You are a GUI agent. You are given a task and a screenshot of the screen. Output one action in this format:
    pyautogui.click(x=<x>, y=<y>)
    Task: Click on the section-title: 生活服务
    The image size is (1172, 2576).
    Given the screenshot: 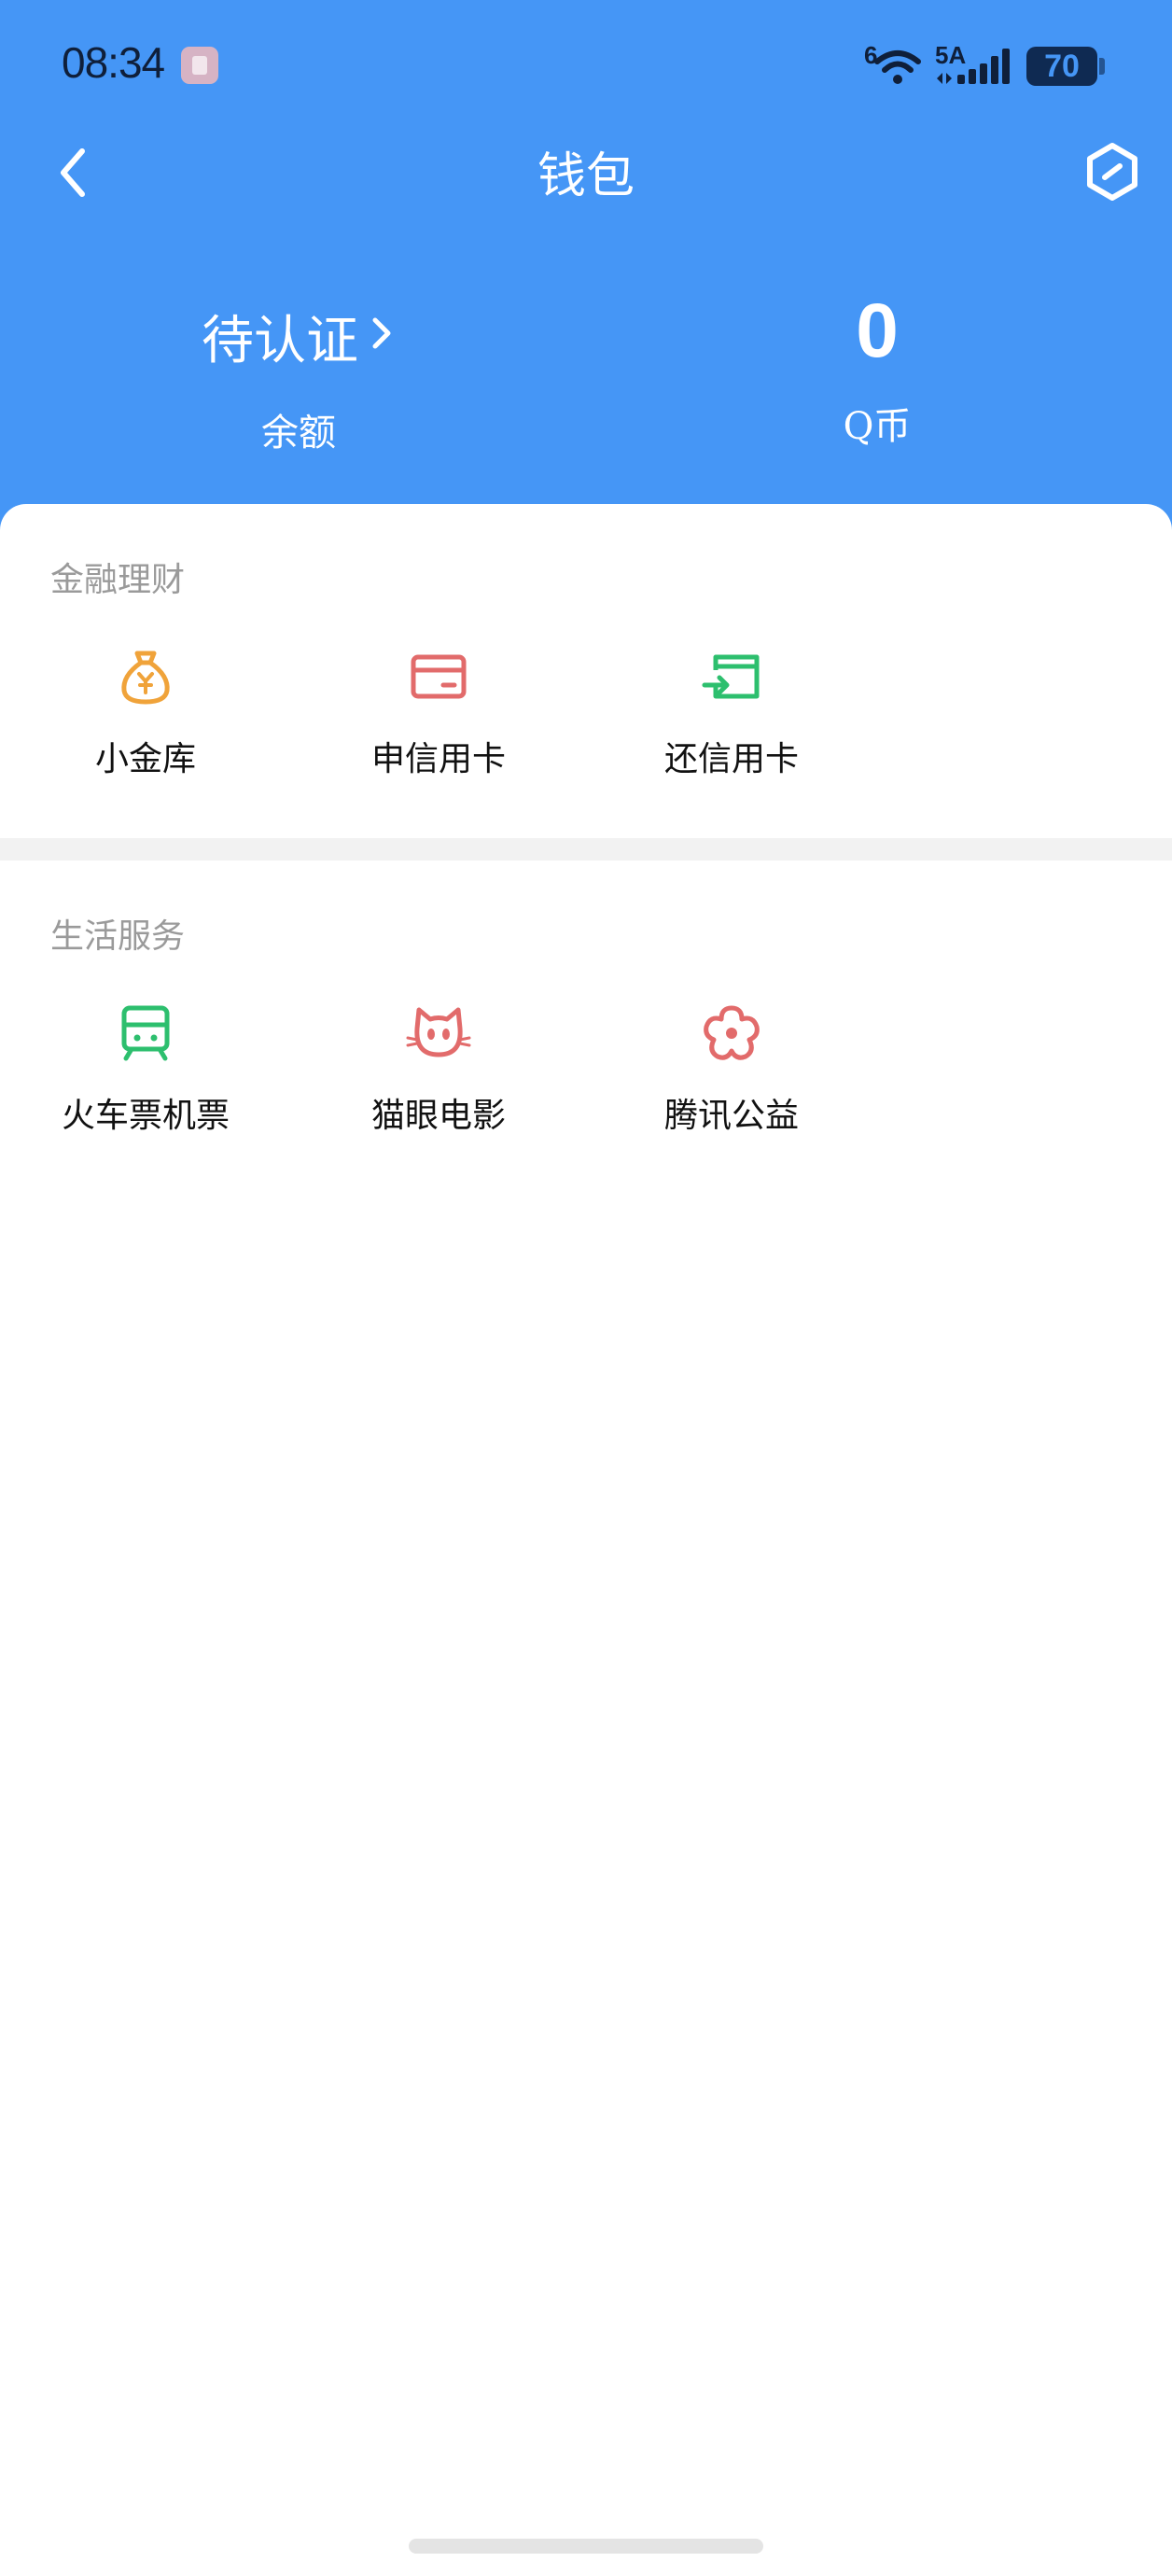 What is the action you would take?
    pyautogui.click(x=118, y=936)
    